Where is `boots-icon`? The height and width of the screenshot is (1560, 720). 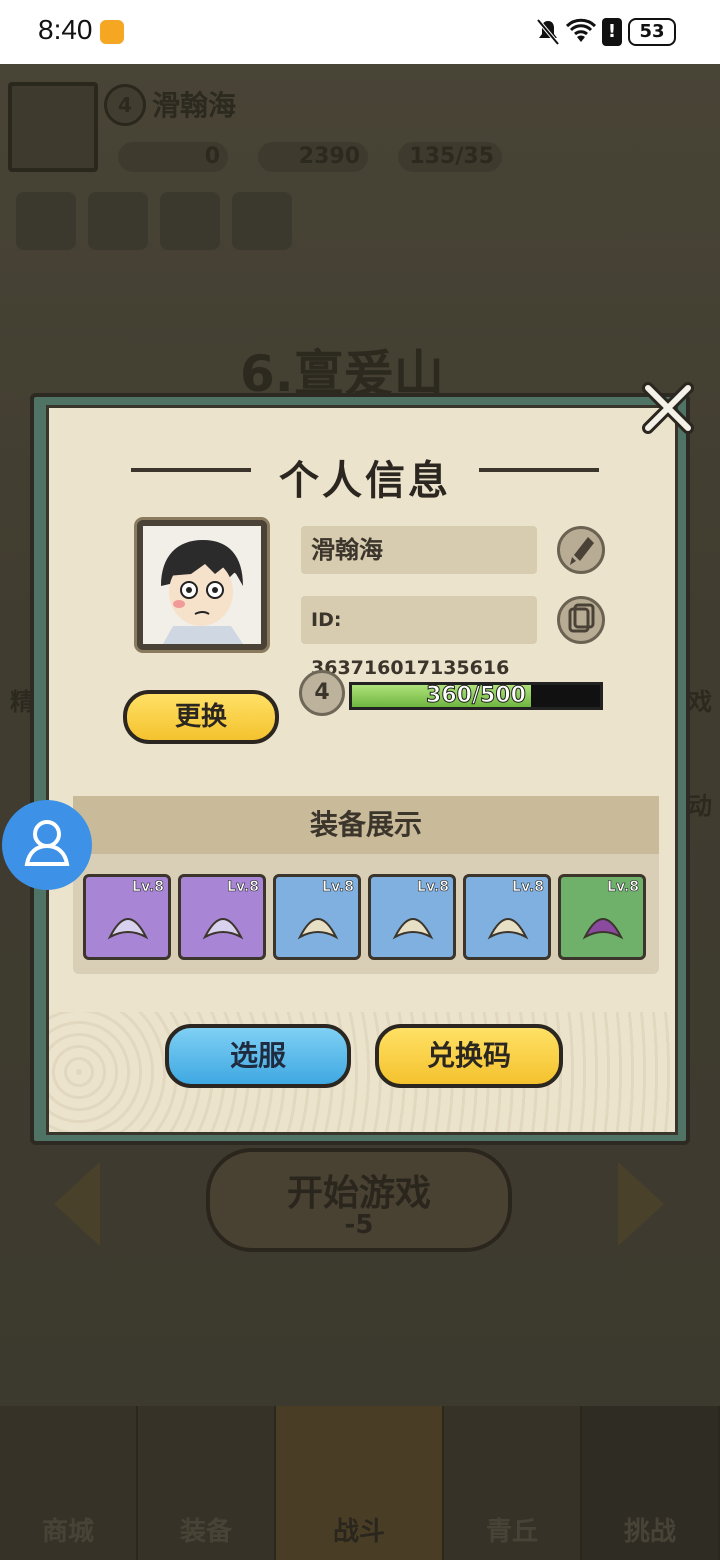 boots-icon is located at coordinates (508, 929).